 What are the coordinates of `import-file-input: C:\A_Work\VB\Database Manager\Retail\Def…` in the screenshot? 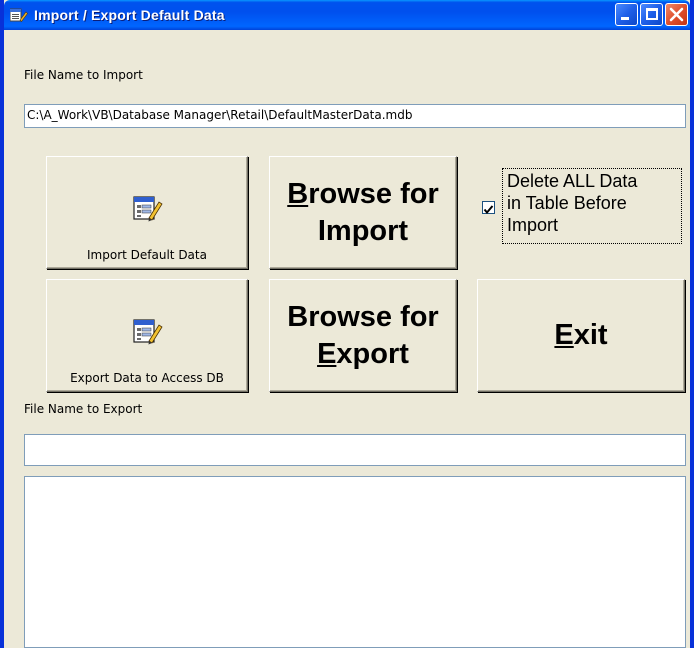 It's located at (355, 116).